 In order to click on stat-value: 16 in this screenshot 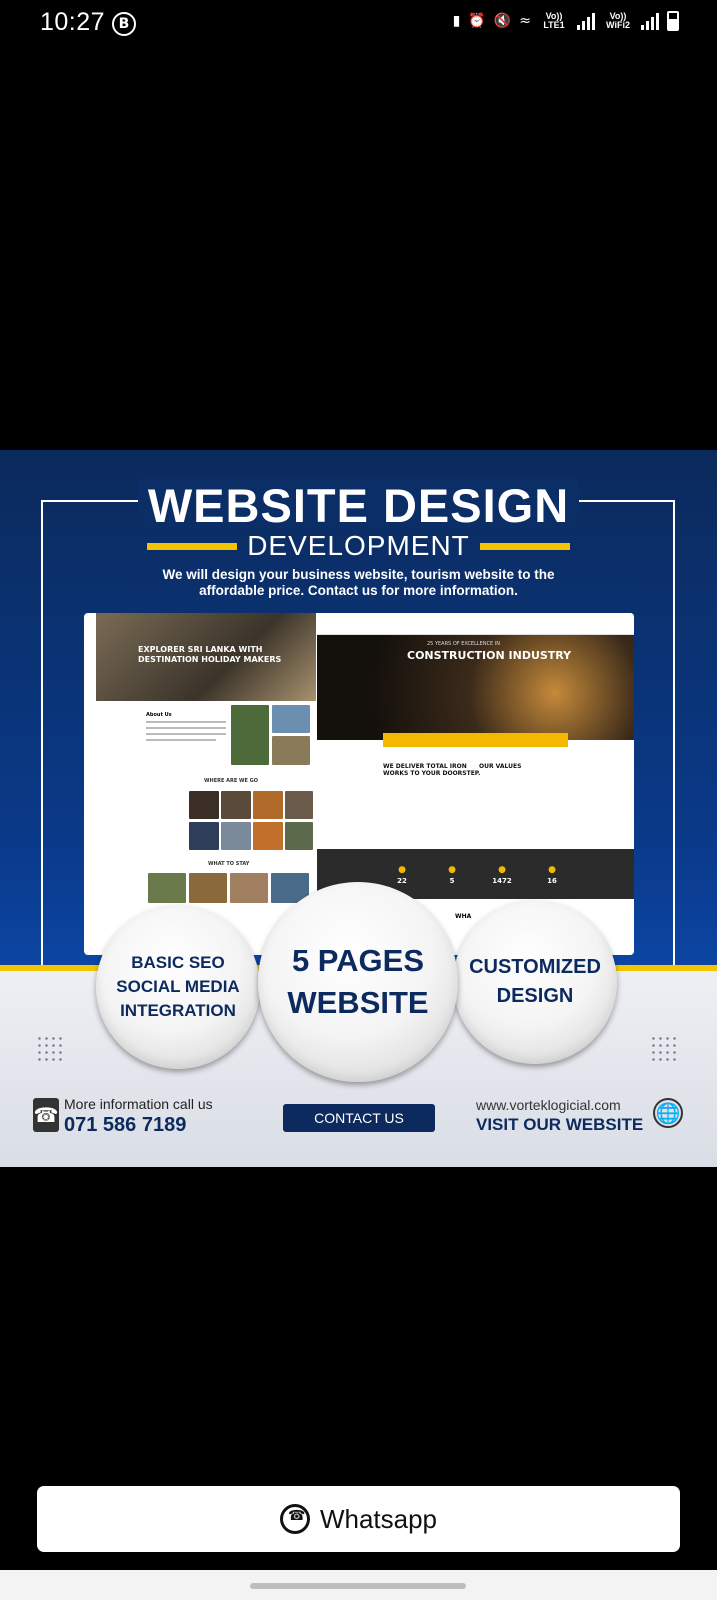, I will do `click(552, 881)`.